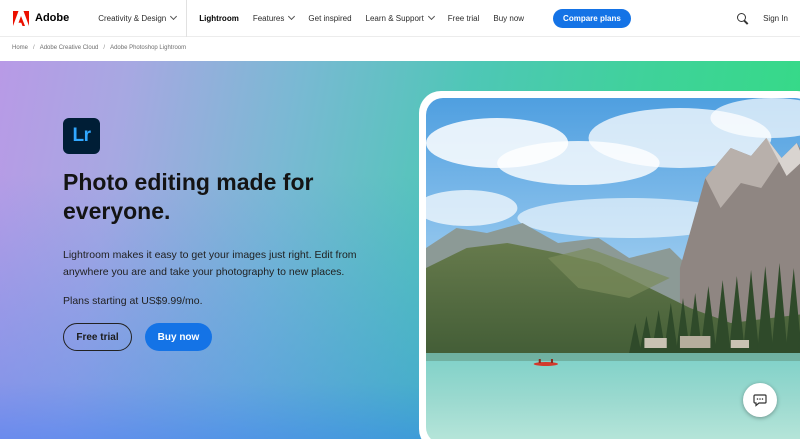 The height and width of the screenshot is (439, 800). I want to click on nav-item-label: Free trial, so click(463, 18).